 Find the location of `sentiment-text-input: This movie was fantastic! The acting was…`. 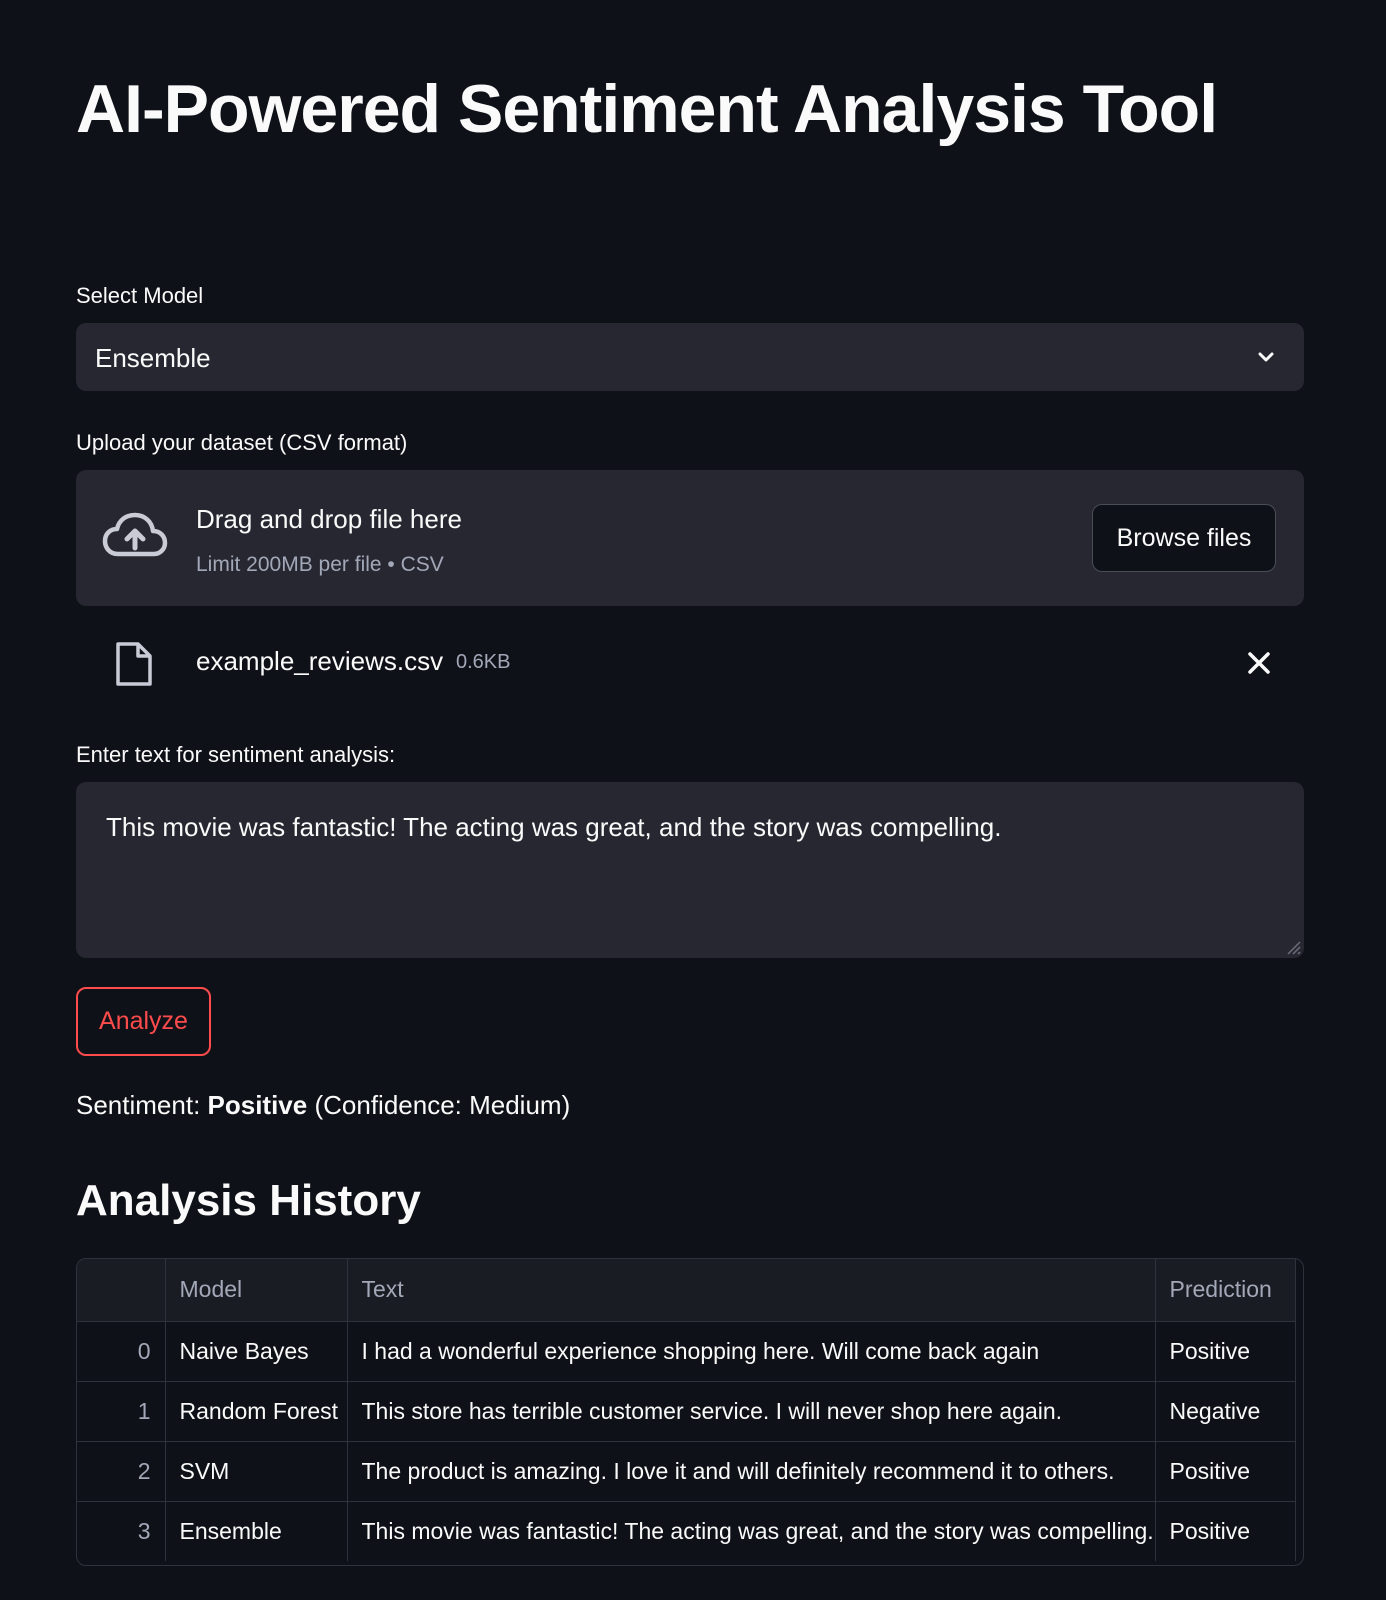

sentiment-text-input: This movie was fantastic! The acting was… is located at coordinates (690, 870).